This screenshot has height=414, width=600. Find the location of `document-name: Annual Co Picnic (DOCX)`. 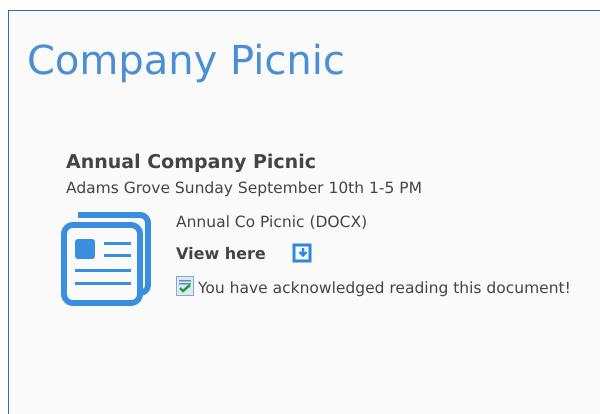

document-name: Annual Co Picnic (DOCX) is located at coordinates (272, 222).